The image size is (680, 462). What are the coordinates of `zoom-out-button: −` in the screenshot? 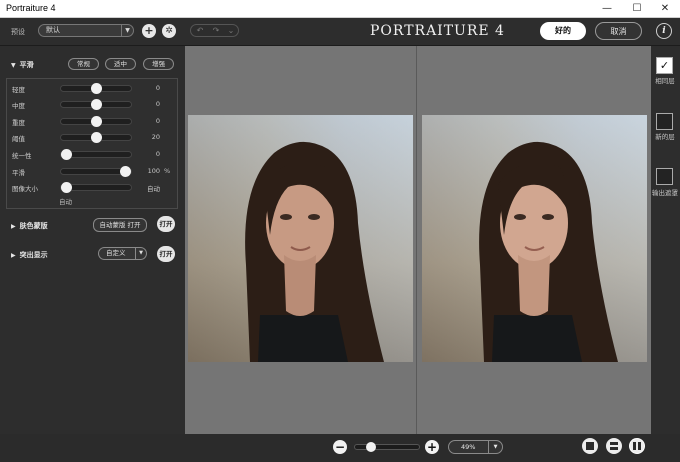 It's located at (340, 447).